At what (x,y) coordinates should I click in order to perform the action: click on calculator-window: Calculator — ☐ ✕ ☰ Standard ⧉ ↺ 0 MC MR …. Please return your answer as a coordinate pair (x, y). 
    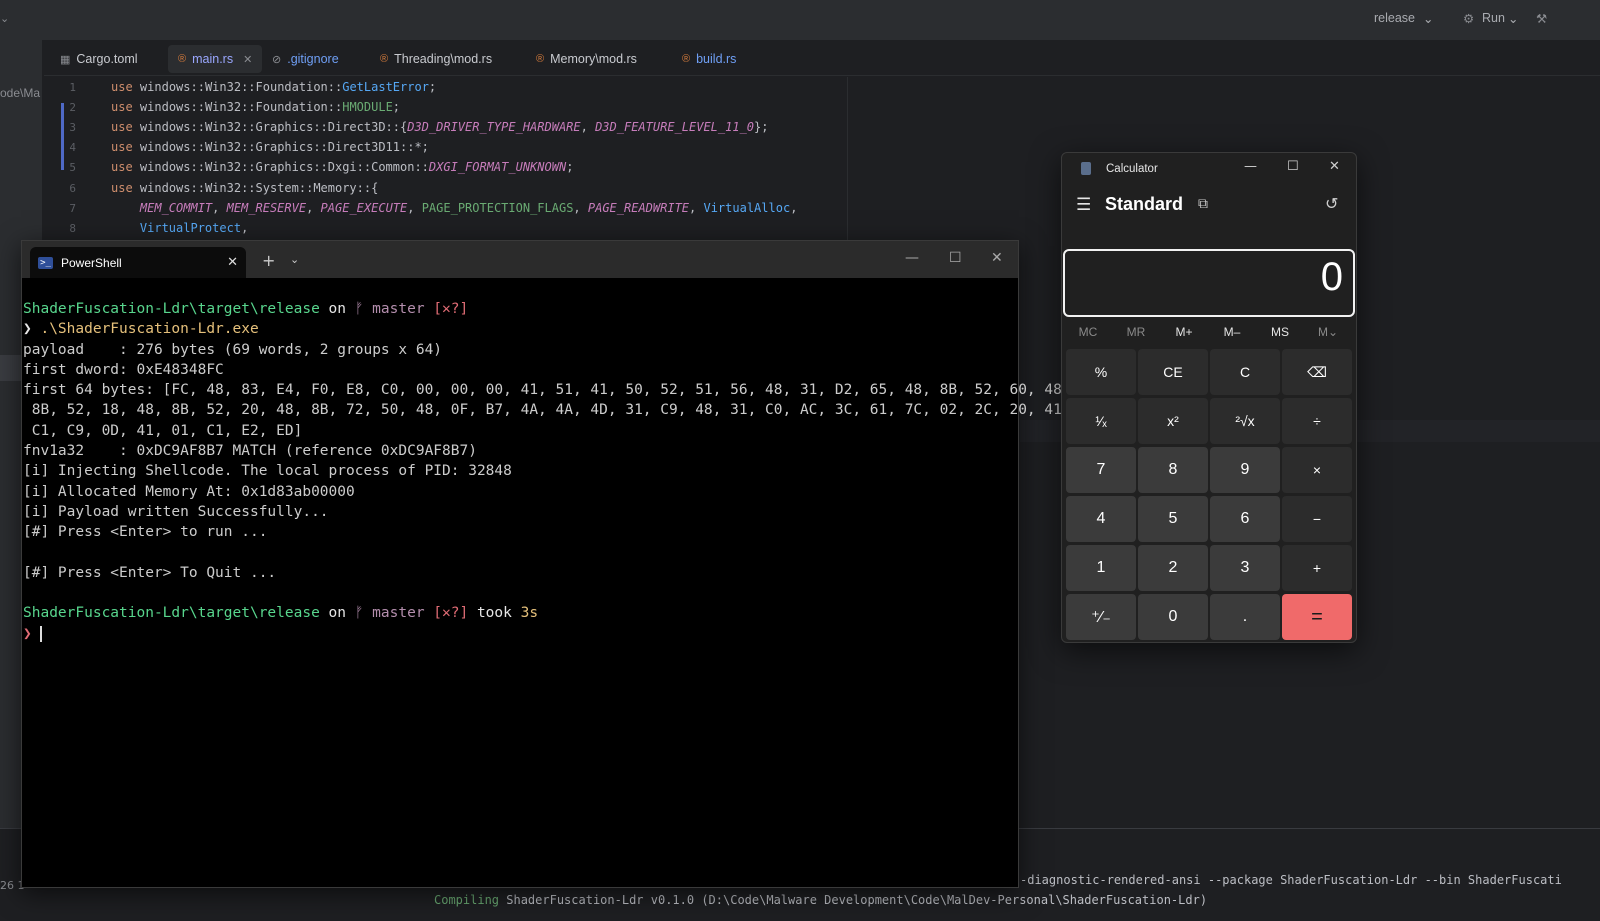
    Looking at the image, I should click on (1209, 397).